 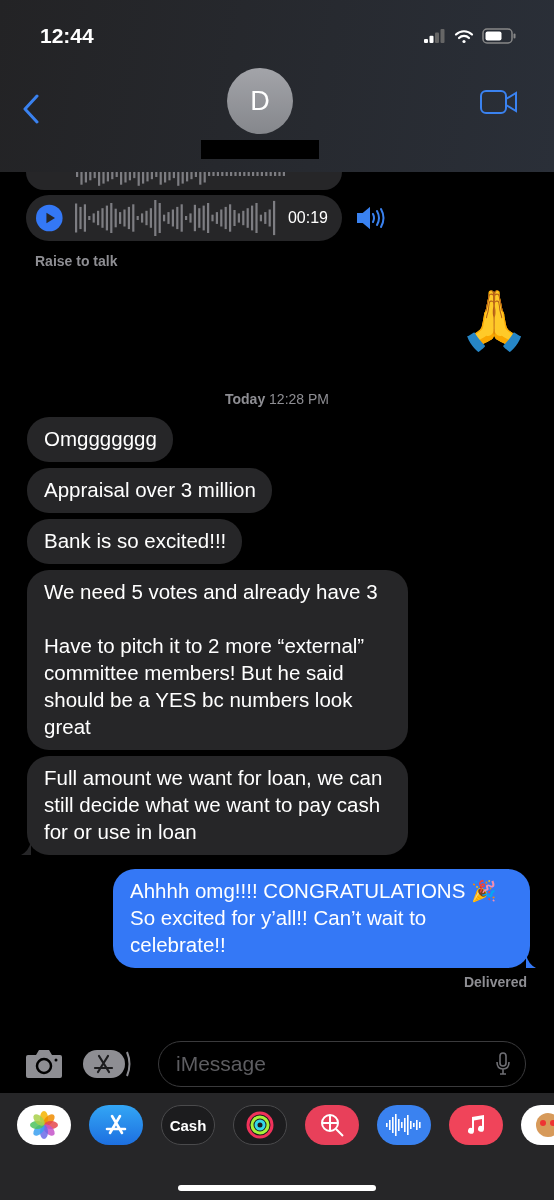 What do you see at coordinates (499, 36) in the screenshot?
I see `battery-icon` at bounding box center [499, 36].